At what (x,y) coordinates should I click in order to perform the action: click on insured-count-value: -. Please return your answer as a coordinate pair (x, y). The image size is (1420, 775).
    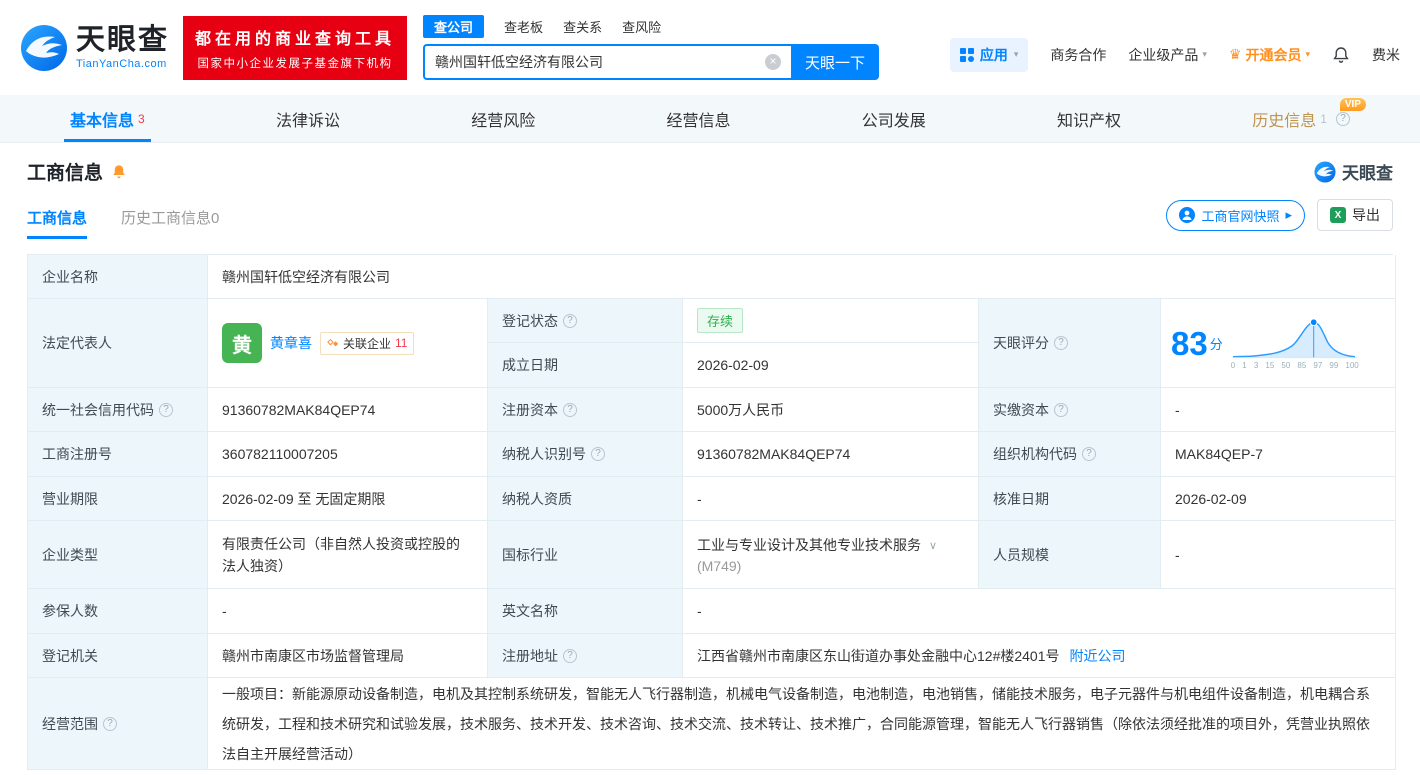
    Looking at the image, I should click on (348, 611).